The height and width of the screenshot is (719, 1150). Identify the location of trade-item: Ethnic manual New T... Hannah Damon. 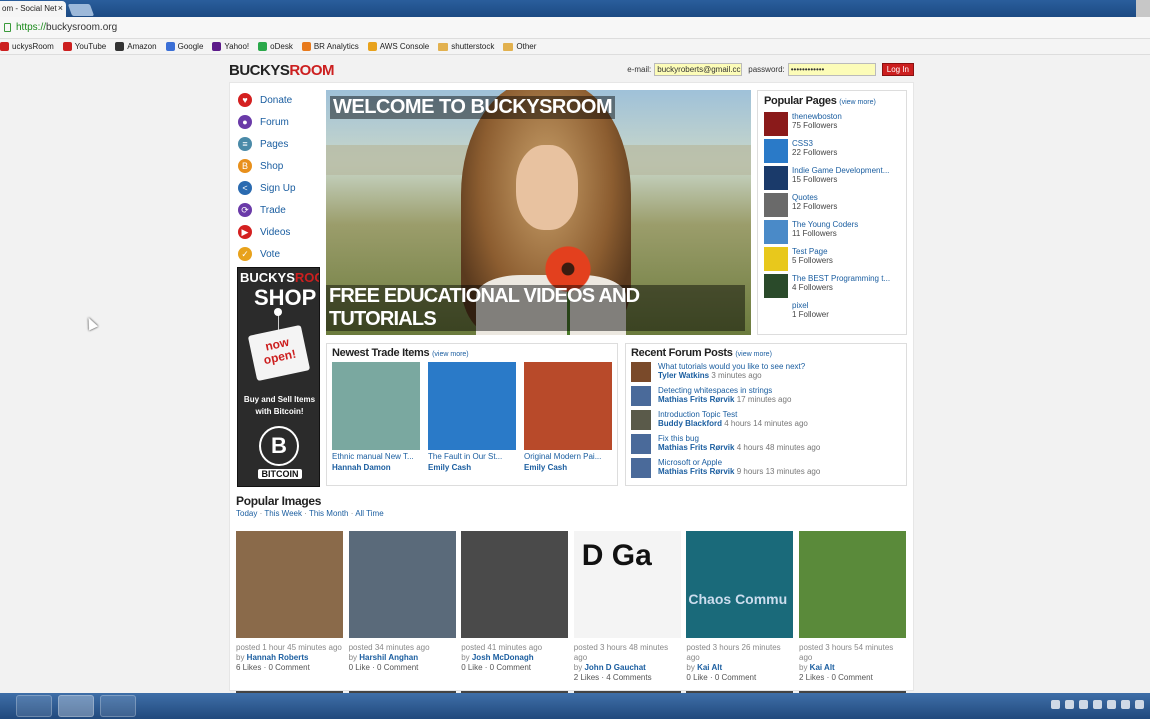
(376, 417).